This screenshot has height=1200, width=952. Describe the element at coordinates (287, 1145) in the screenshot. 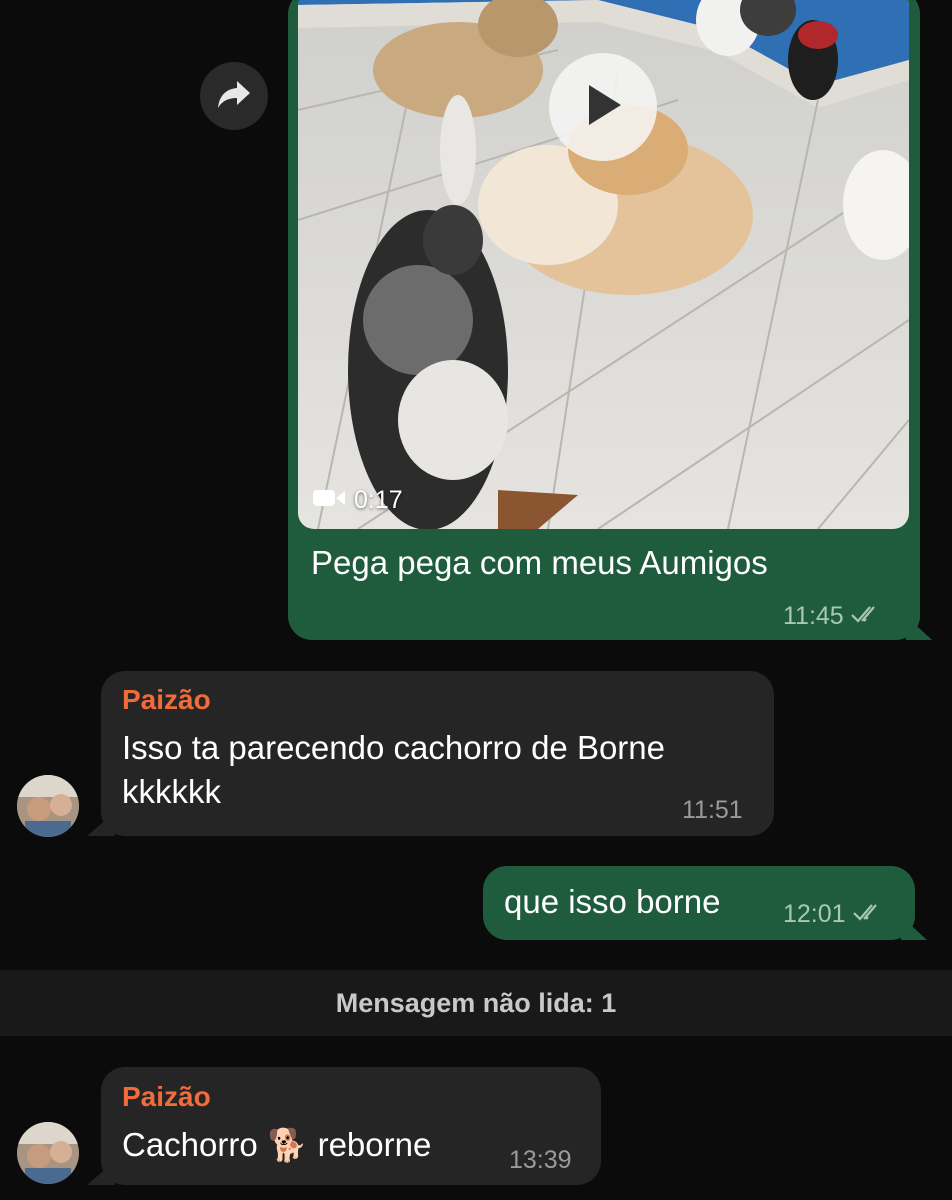

I see `dog-emoji: 🐕` at that location.